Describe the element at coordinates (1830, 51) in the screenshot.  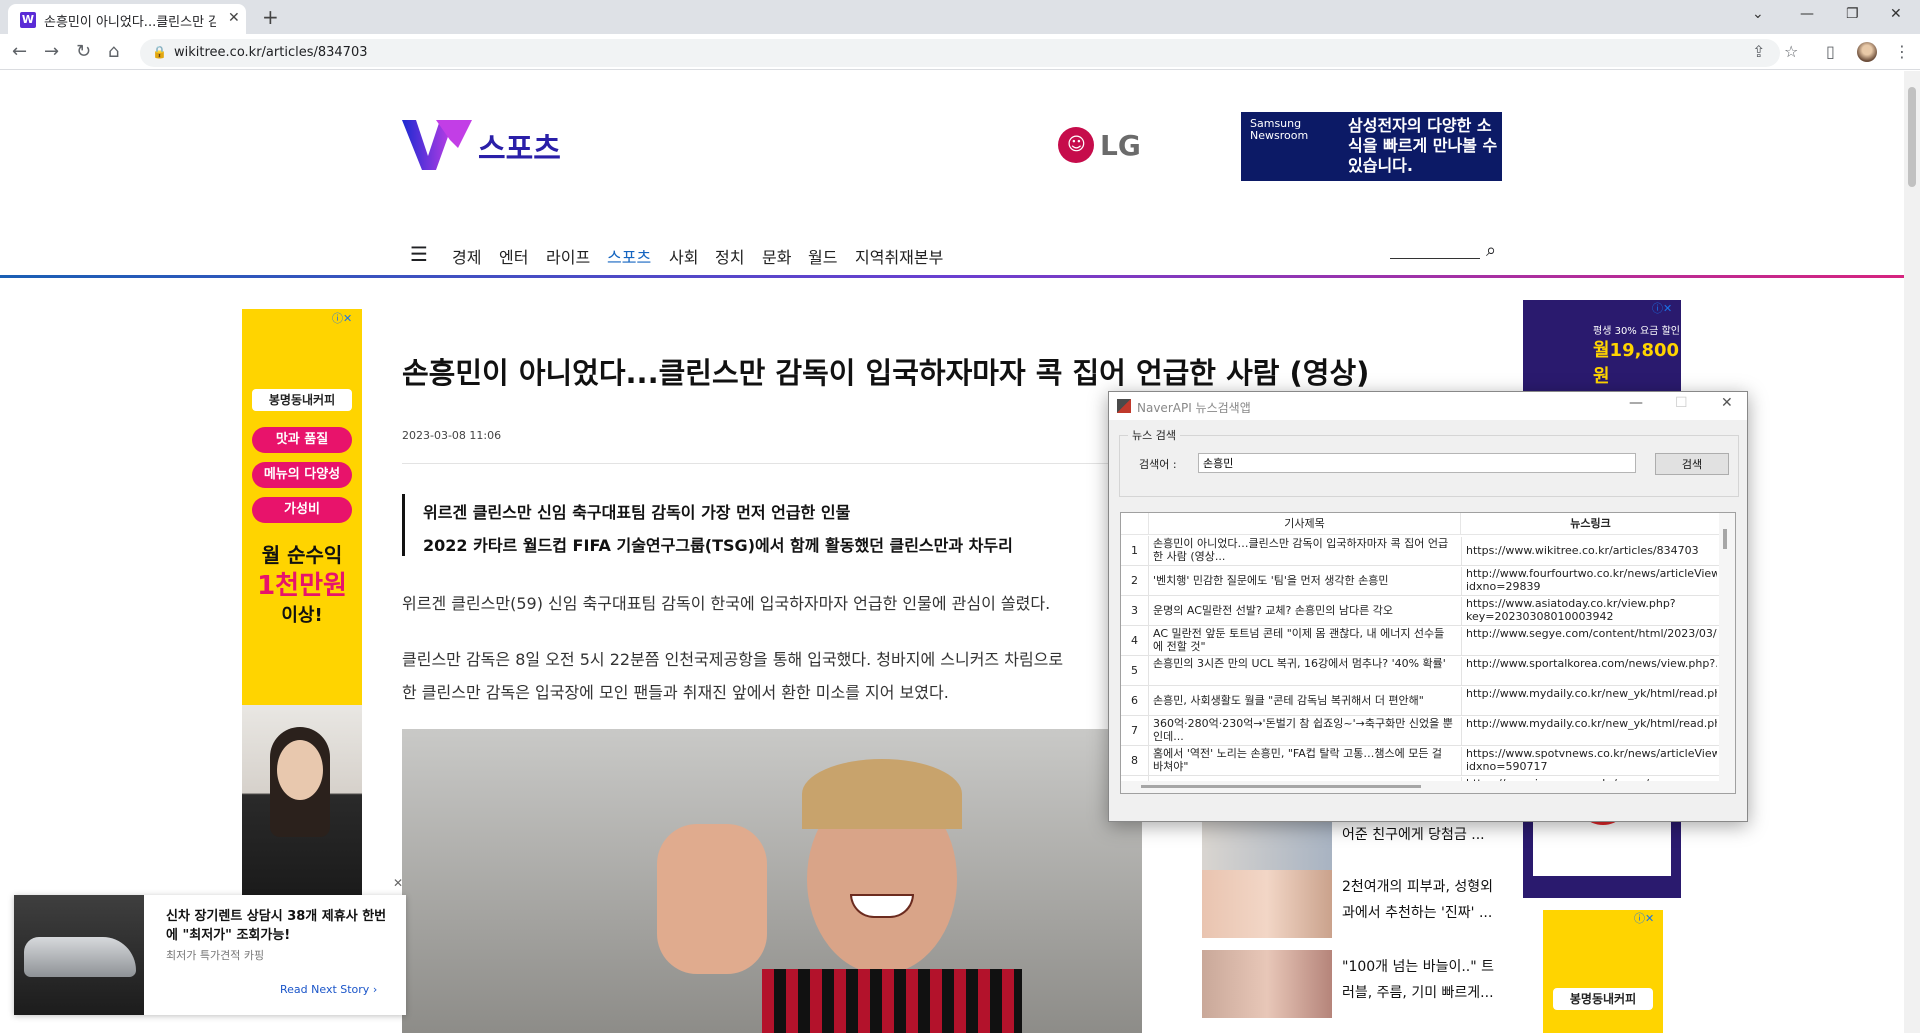
I see `side-panel-icon: ▯` at that location.